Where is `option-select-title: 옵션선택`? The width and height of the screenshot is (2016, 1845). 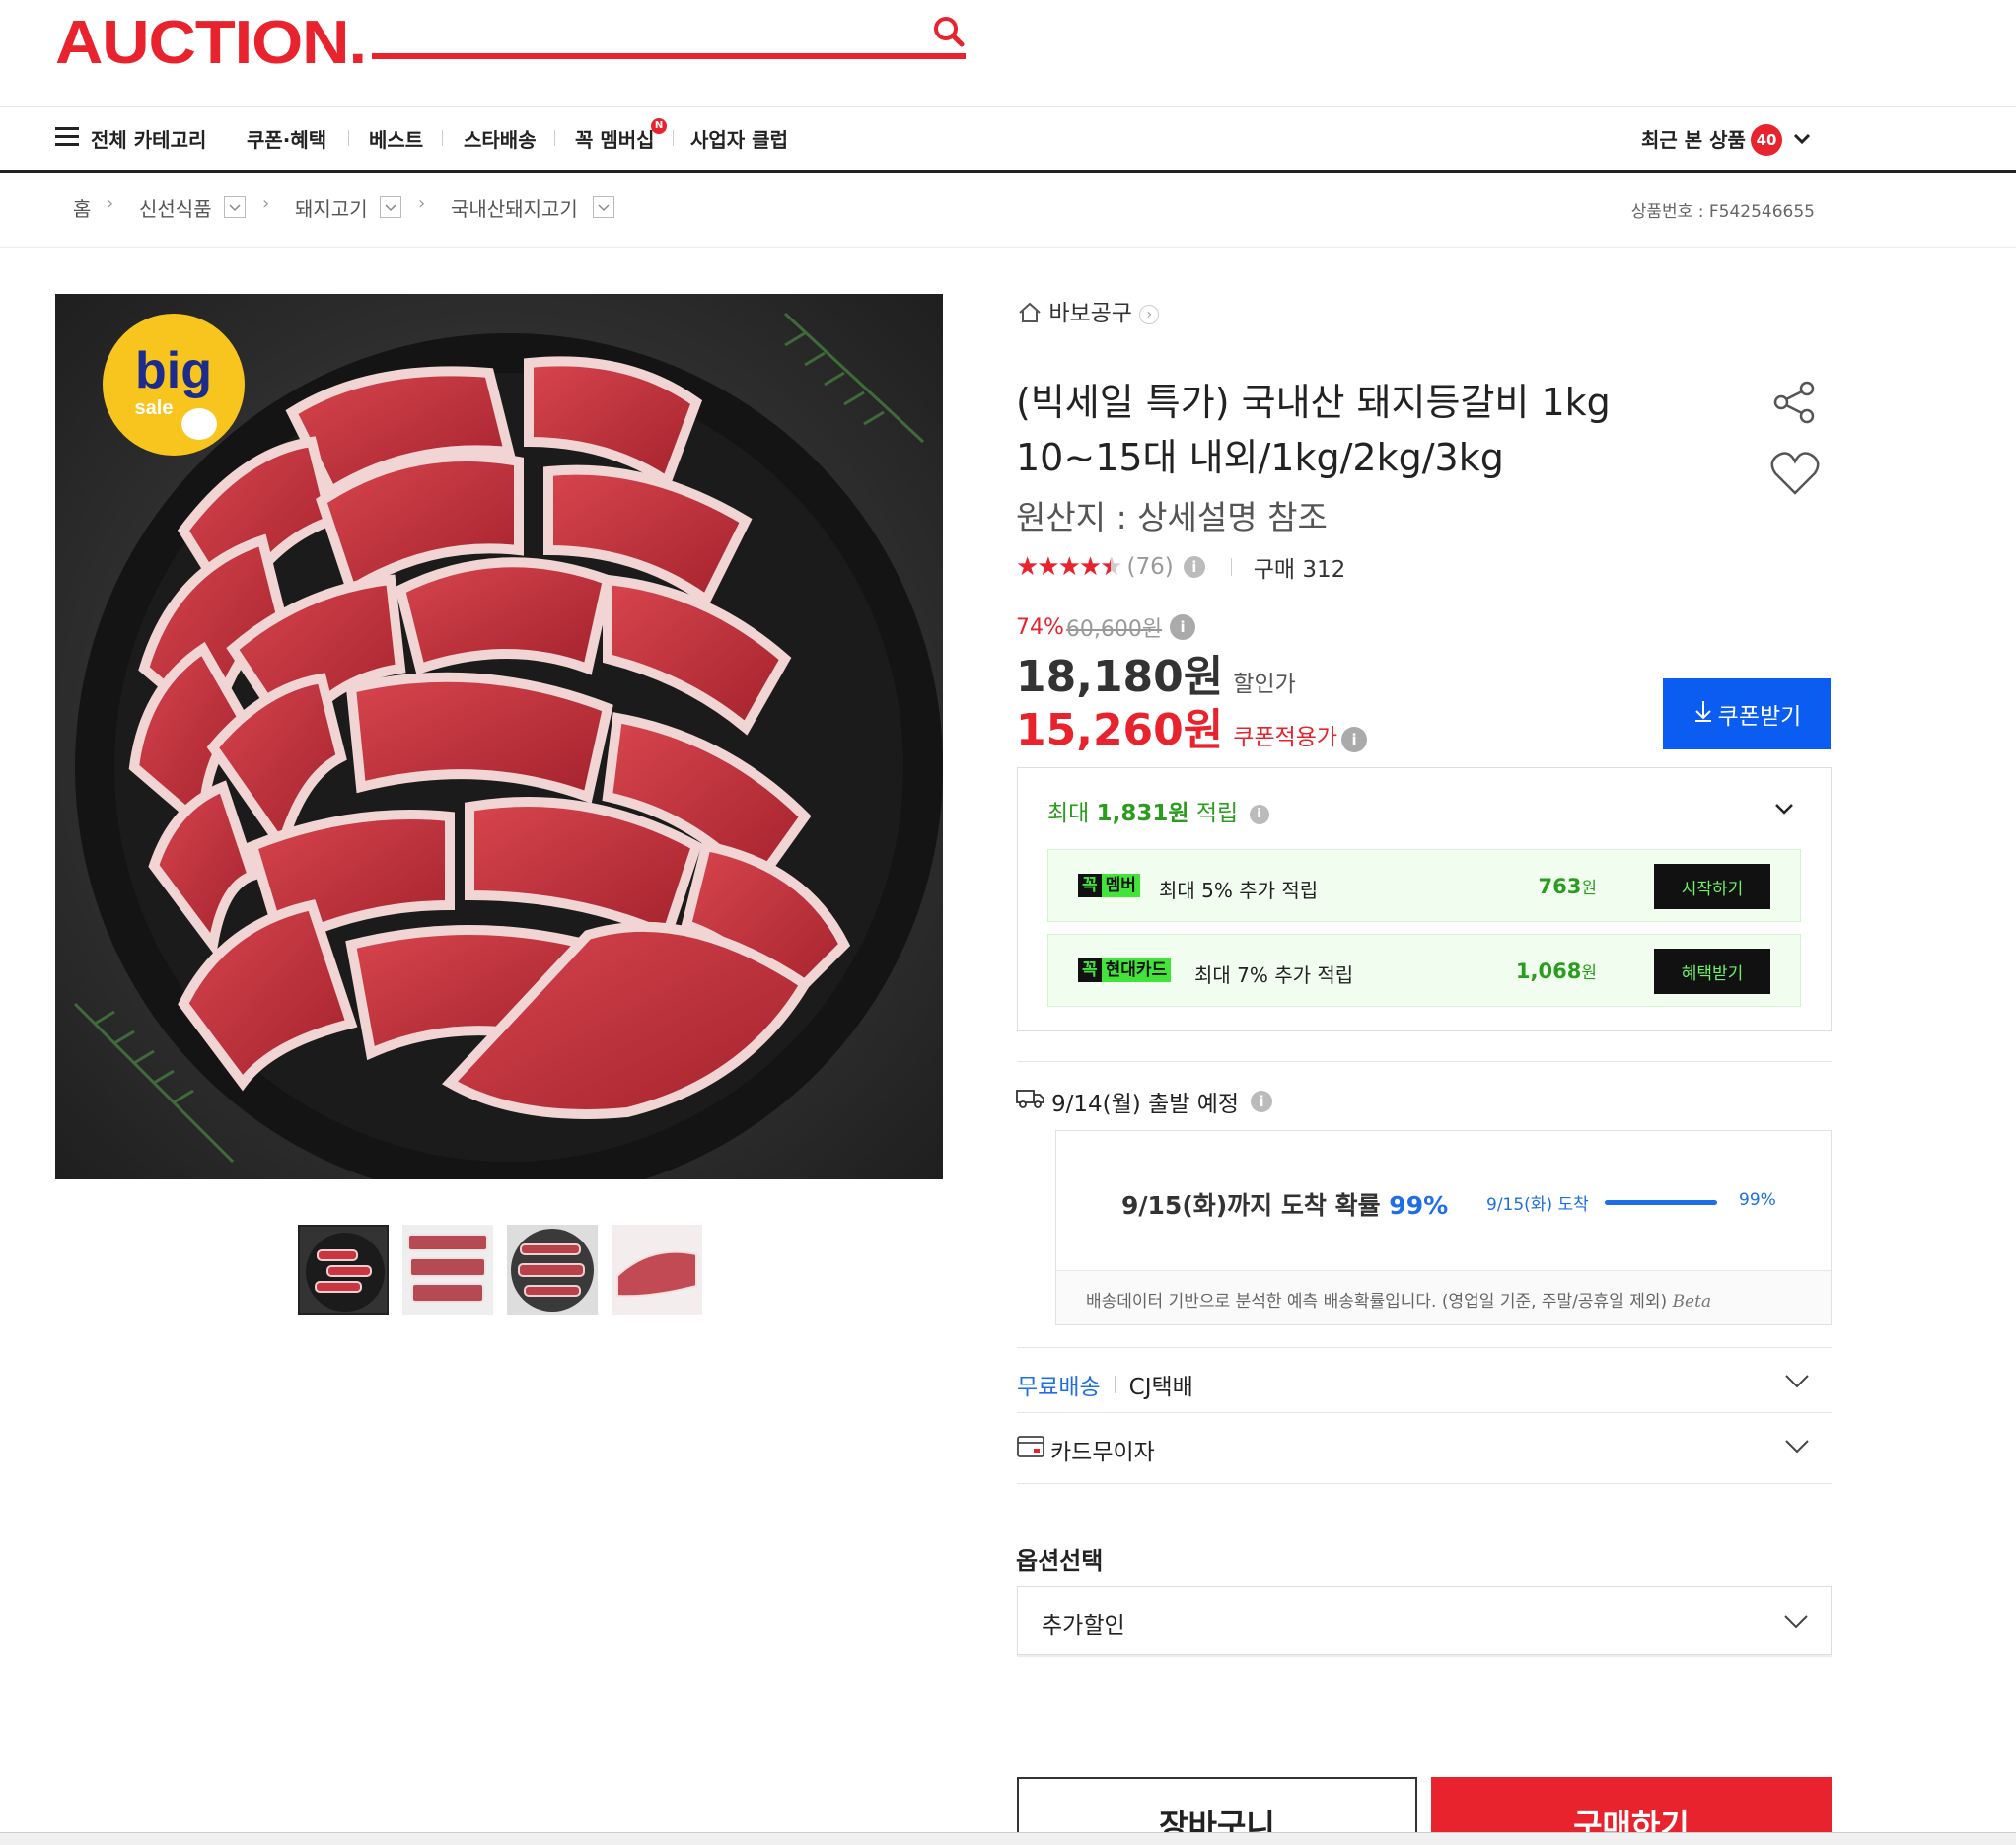
option-select-title: 옵션선택 is located at coordinates (1060, 1561).